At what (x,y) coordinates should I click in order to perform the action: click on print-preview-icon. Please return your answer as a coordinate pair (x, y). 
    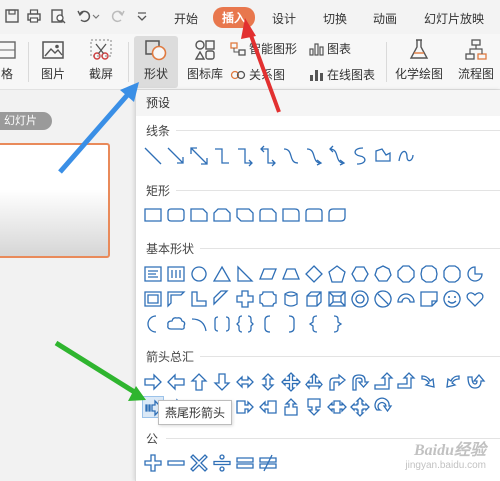
    Looking at the image, I should click on (58, 16).